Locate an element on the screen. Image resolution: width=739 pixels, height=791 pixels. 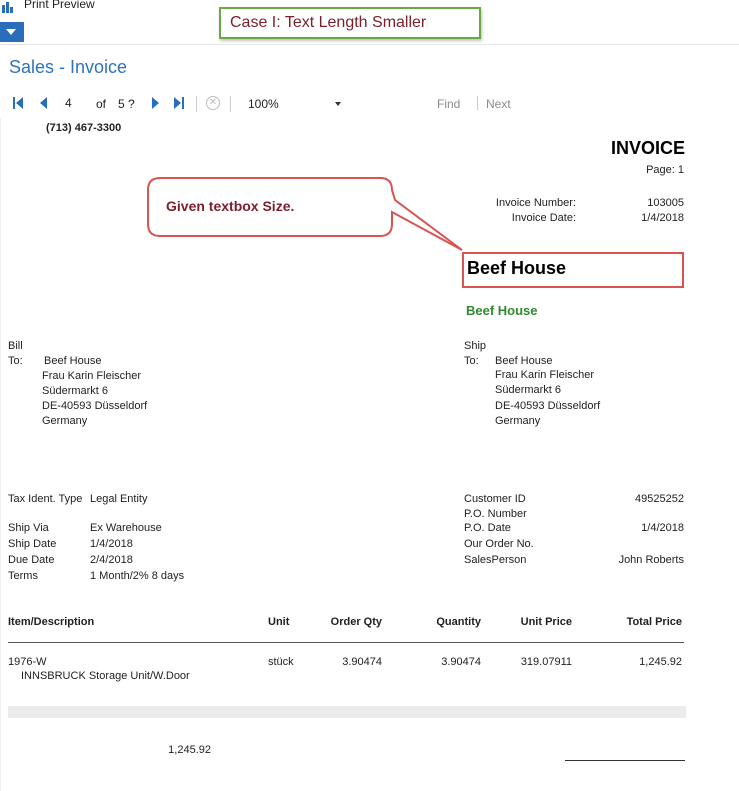
ship-to-line: DE-40593 Düsseldorf is located at coordinates (548, 406).